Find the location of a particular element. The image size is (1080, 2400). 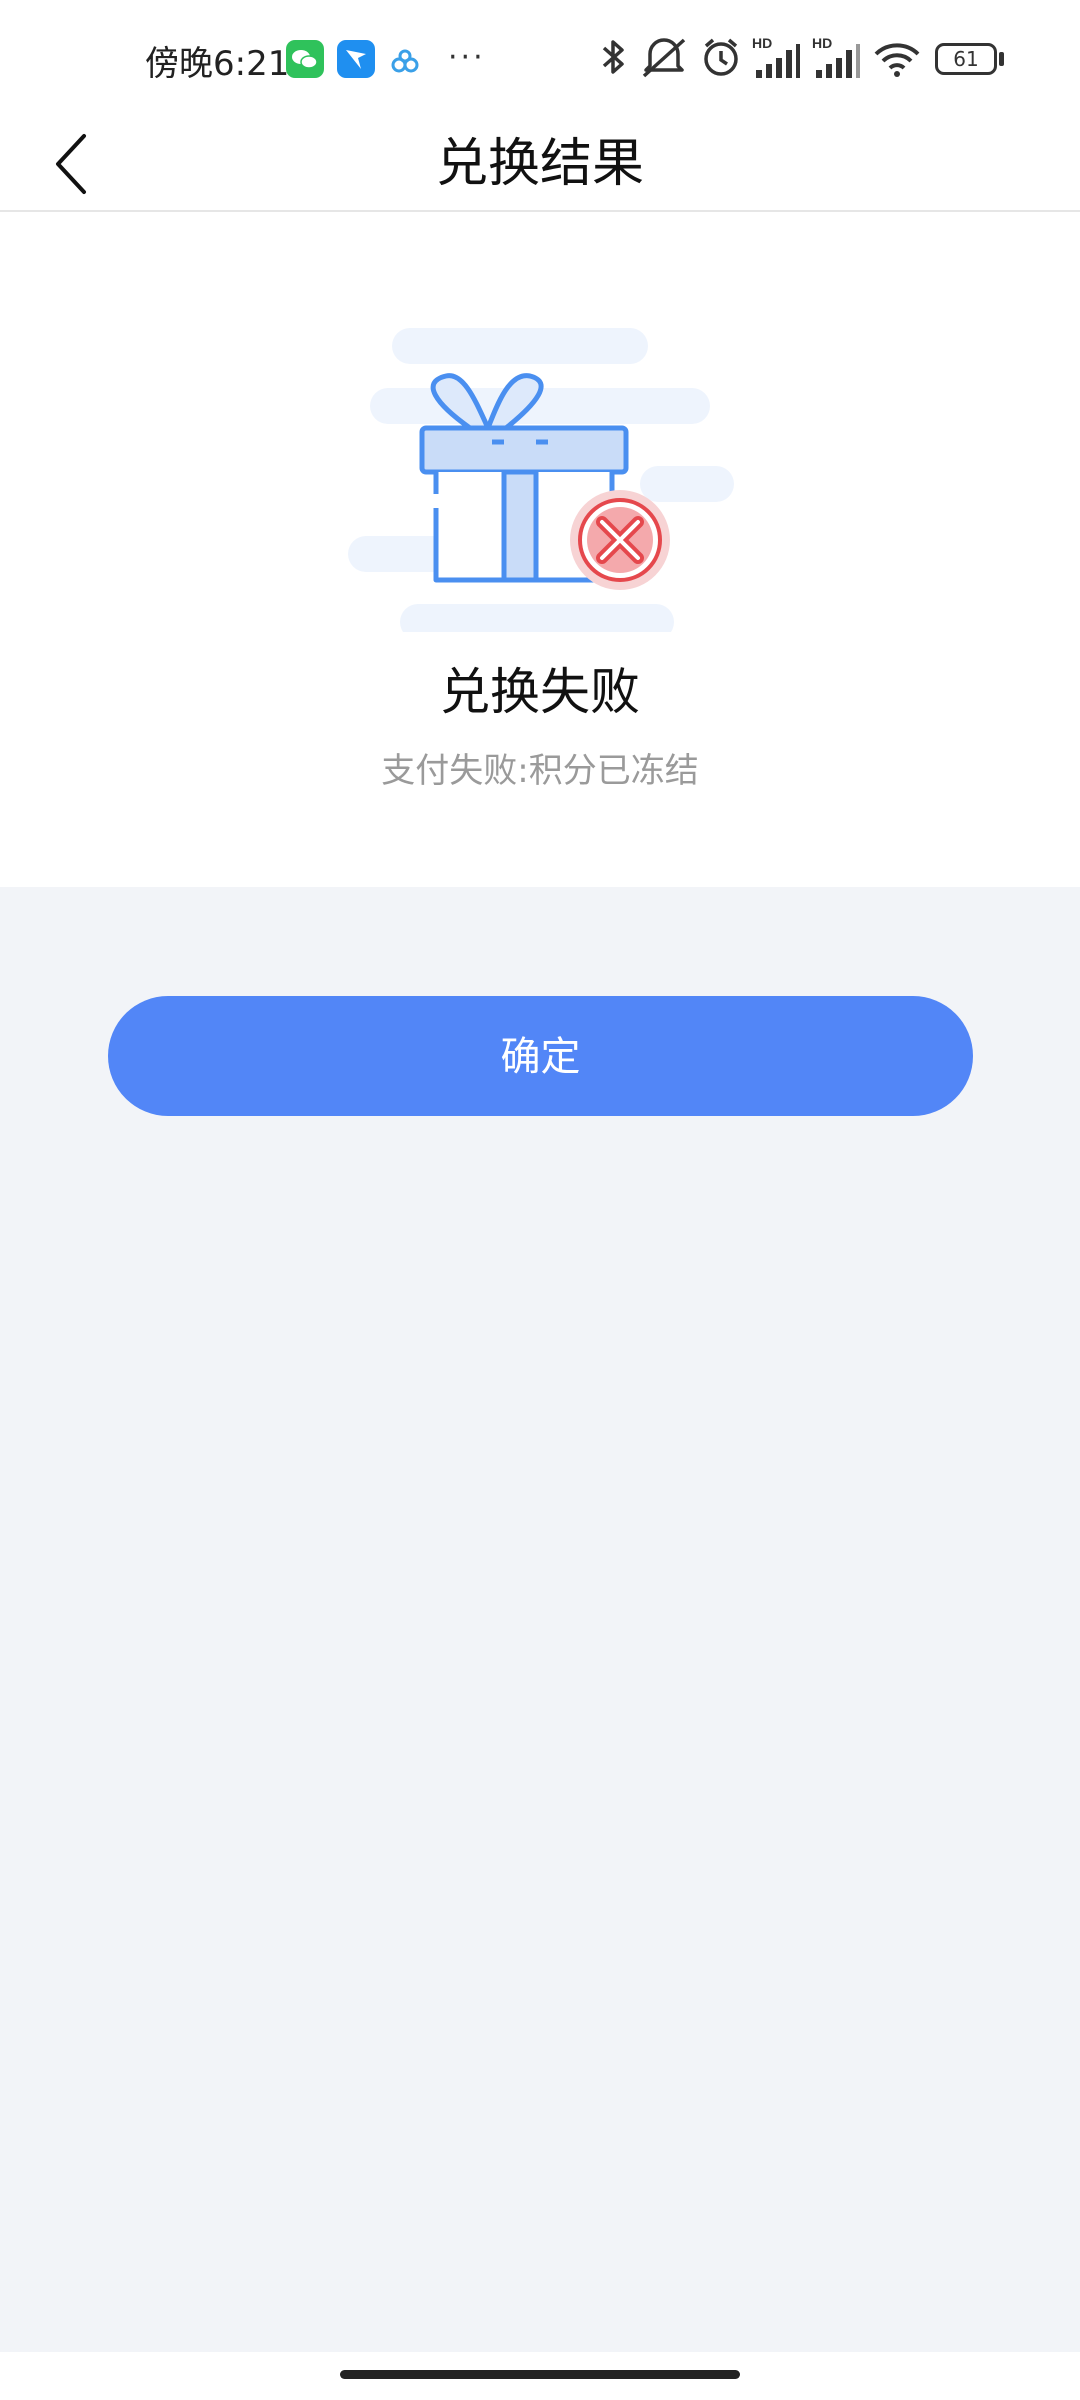

mute-icon is located at coordinates (664, 58).